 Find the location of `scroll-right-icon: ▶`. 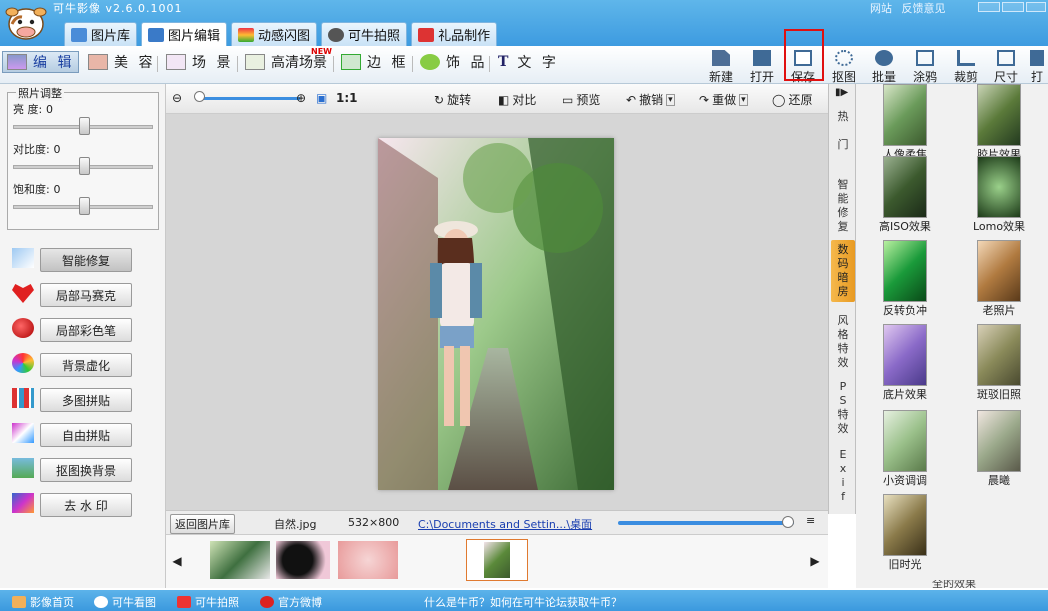

scroll-right-icon: ▶ is located at coordinates (815, 561).